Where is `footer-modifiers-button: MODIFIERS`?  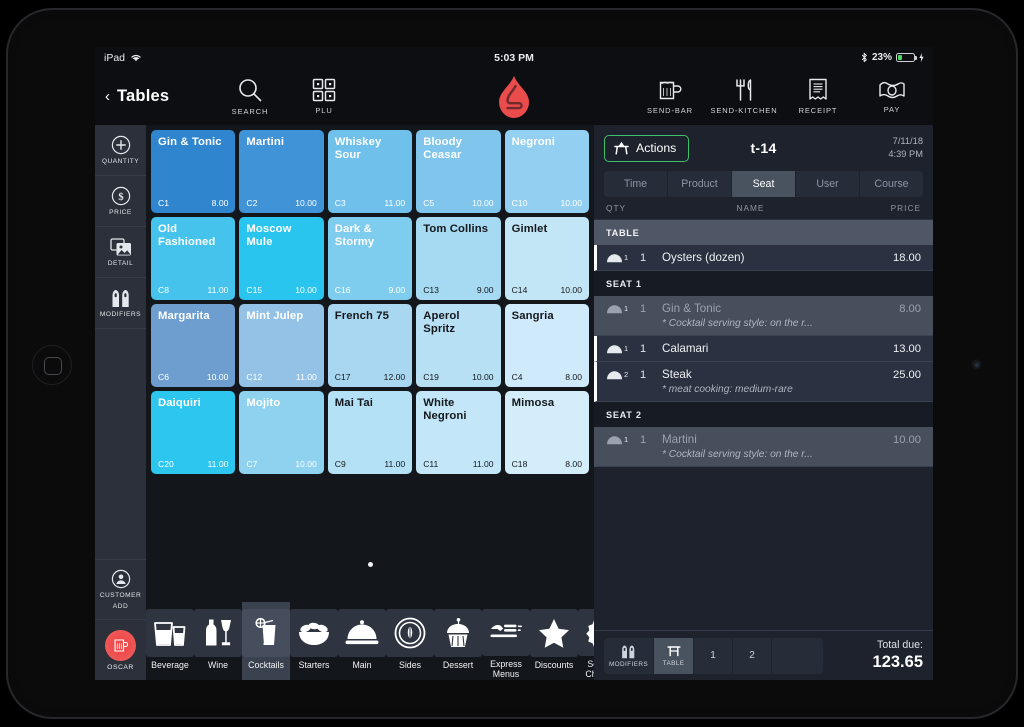 footer-modifiers-button: MODIFIERS is located at coordinates (629, 655).